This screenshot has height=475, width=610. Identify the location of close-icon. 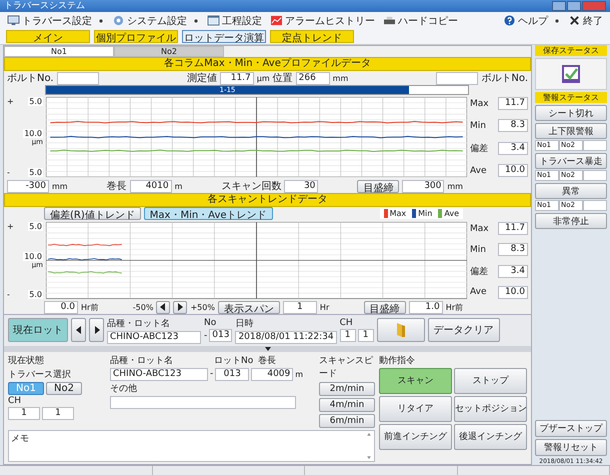
(574, 20).